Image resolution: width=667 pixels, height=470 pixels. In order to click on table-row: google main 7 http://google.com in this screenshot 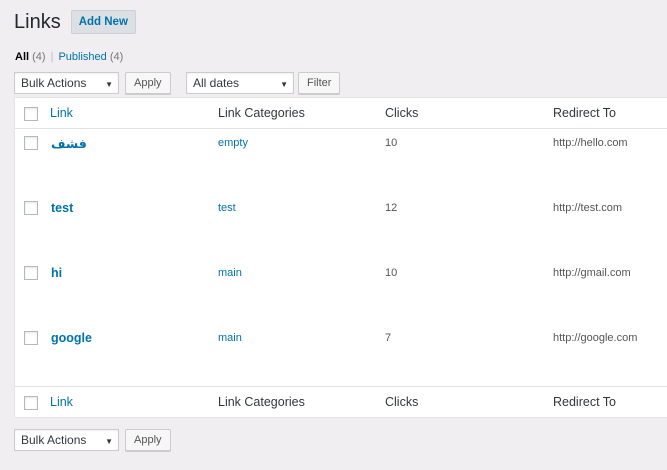, I will do `click(341, 357)`.